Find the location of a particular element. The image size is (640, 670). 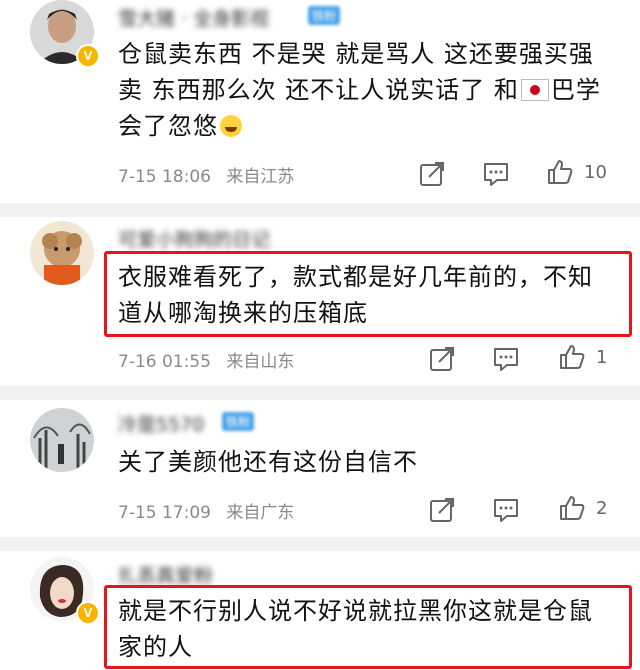

username: 冷是5570 is located at coordinates (161, 423).